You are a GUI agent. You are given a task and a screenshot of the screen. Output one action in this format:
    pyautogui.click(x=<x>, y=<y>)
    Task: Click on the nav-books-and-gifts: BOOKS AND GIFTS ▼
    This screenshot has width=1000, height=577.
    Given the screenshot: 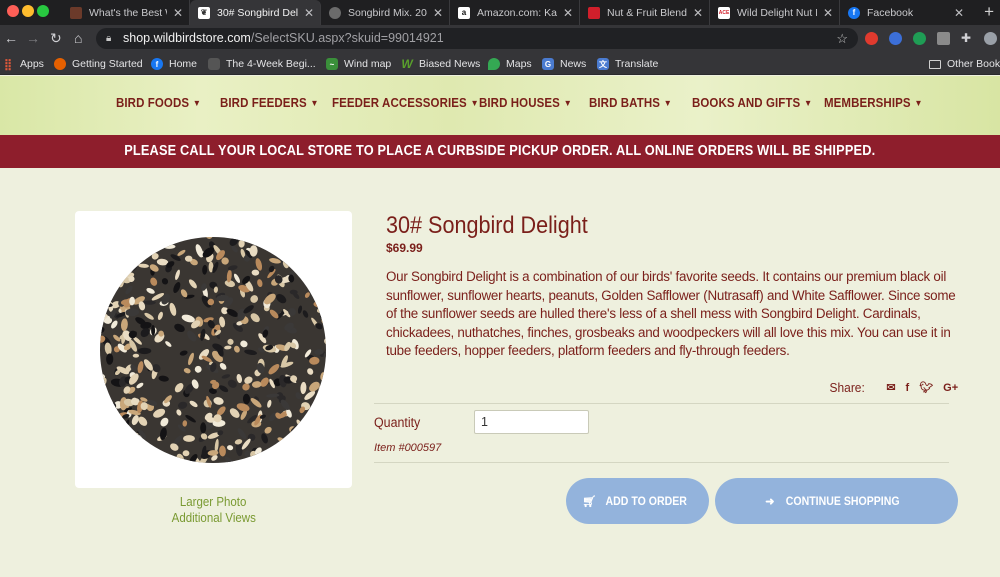 What is the action you would take?
    pyautogui.click(x=752, y=103)
    